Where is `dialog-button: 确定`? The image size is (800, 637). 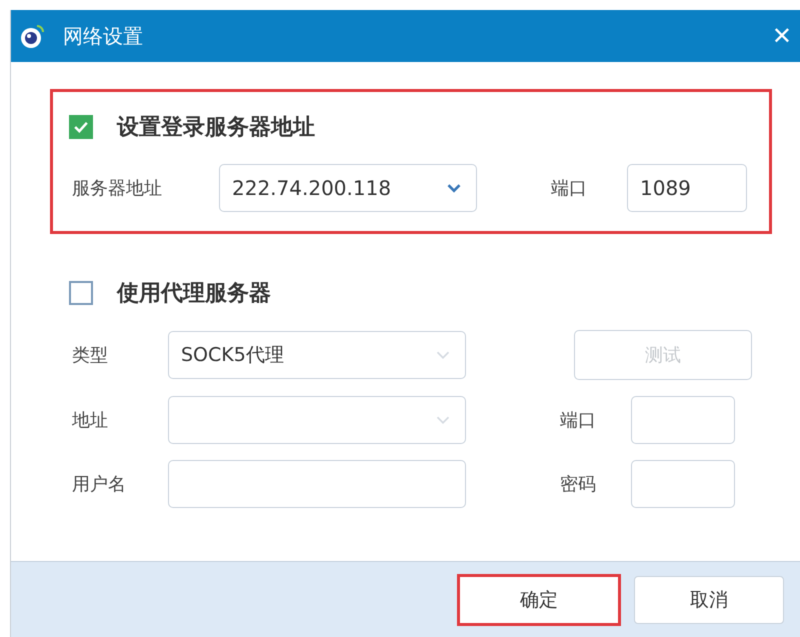
dialog-button: 确定 is located at coordinates (539, 600).